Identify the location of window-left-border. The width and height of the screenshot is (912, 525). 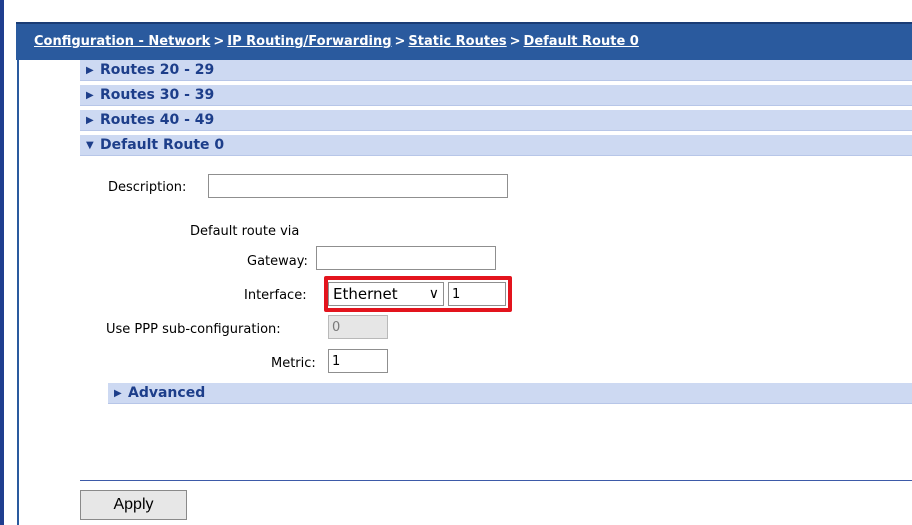
(2, 262).